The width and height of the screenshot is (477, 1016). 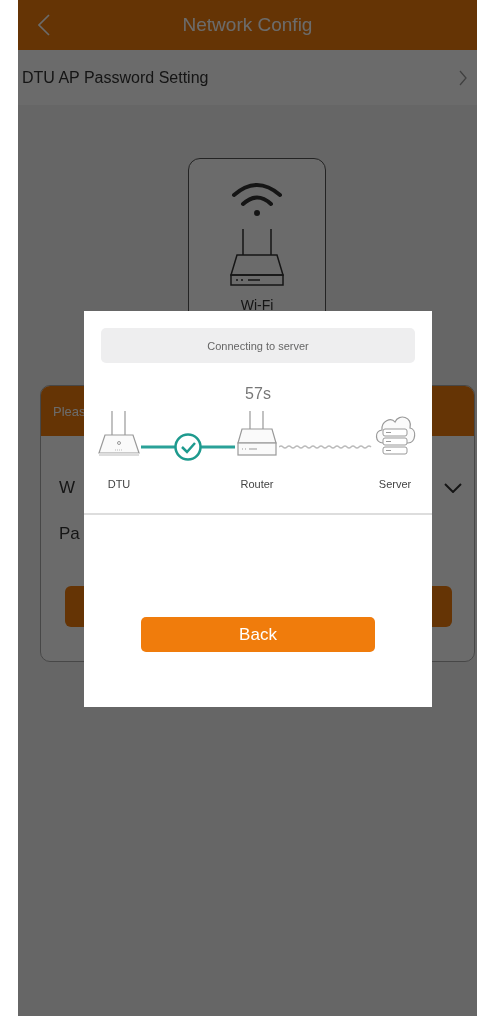 I want to click on form-card-title: Pleas, so click(x=69, y=411).